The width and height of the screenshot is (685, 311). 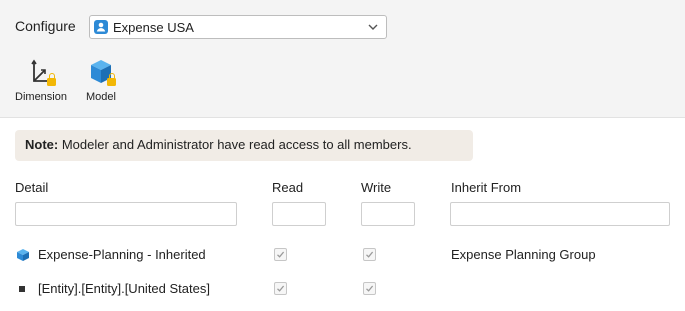 I want to click on dimension-tool-label: Dimension, so click(x=41, y=97).